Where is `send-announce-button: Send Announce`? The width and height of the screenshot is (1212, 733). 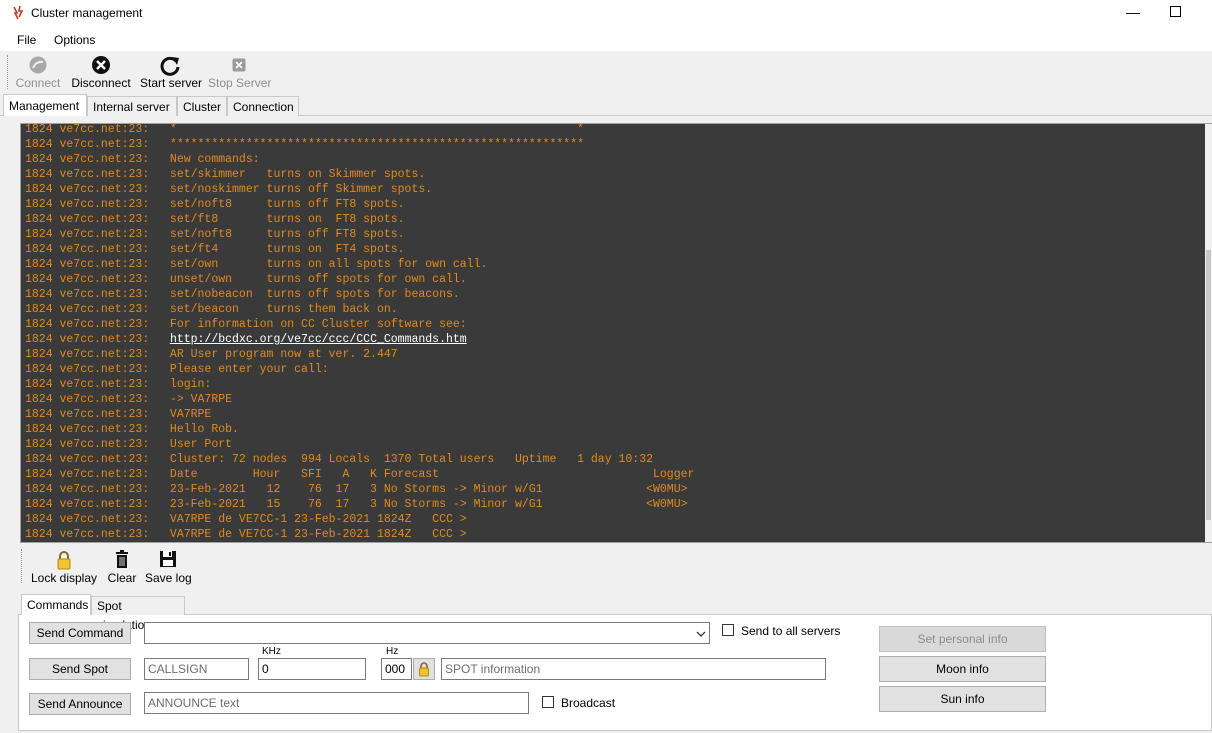 send-announce-button: Send Announce is located at coordinates (80, 704).